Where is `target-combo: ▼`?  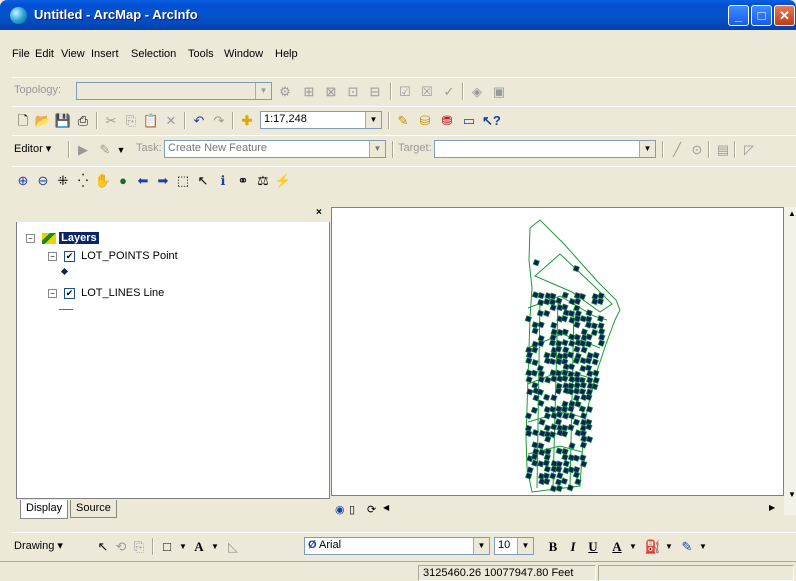 target-combo: ▼ is located at coordinates (545, 149).